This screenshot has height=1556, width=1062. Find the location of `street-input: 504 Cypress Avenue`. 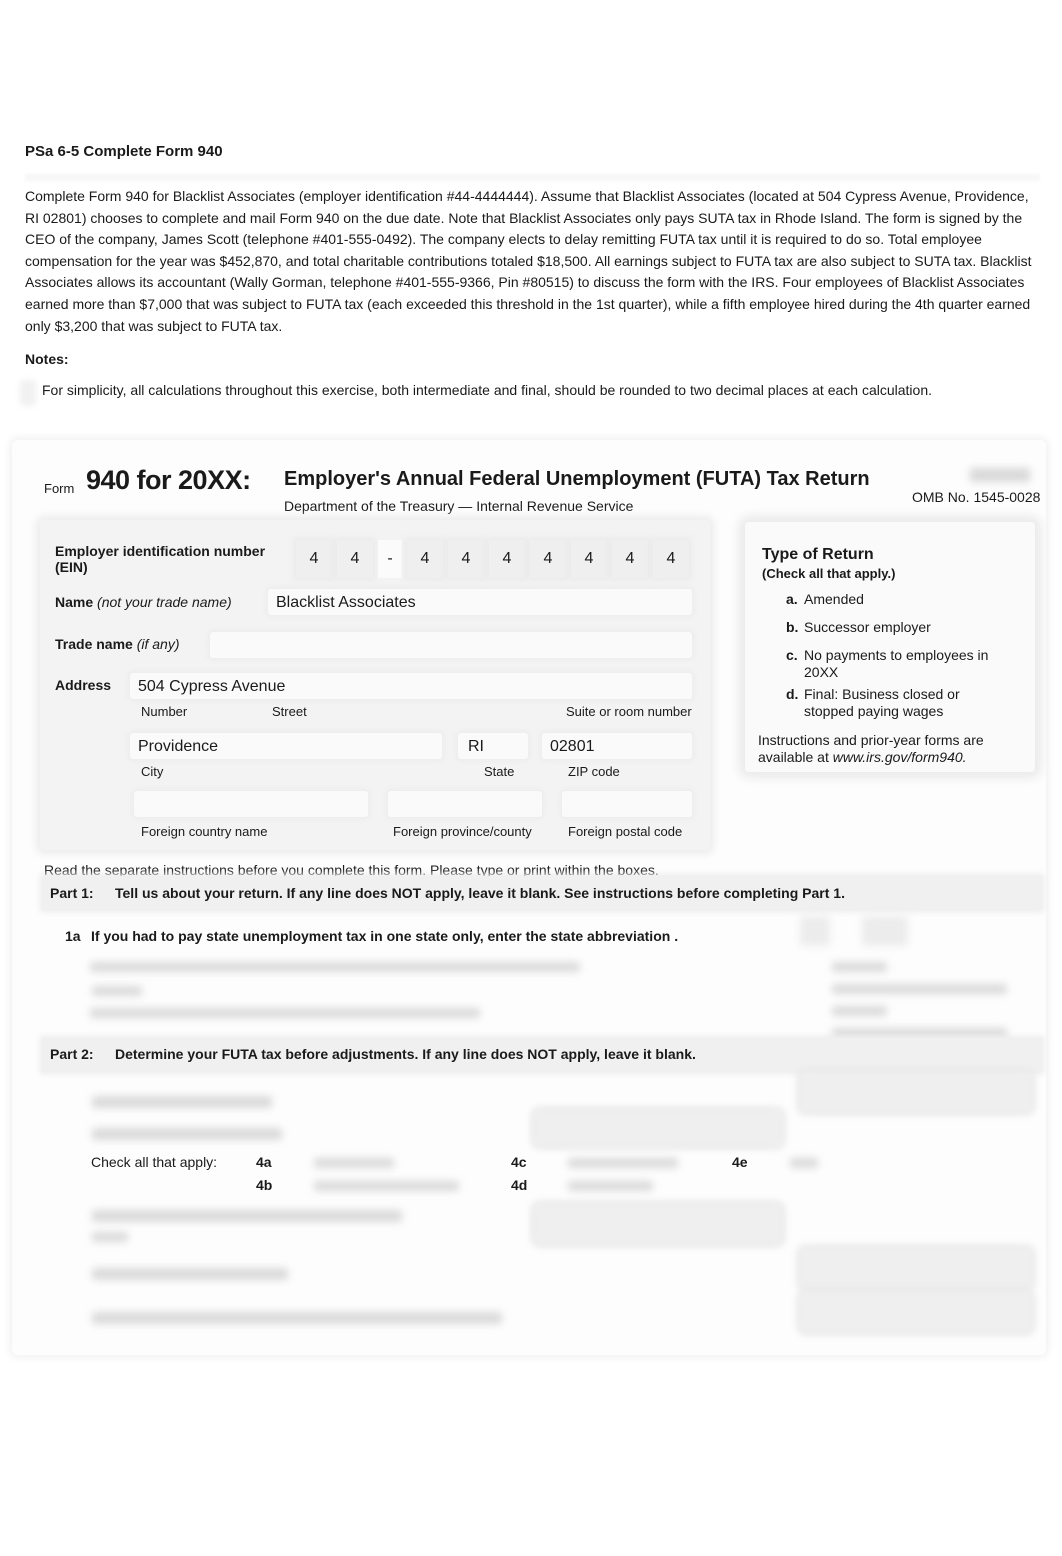

street-input: 504 Cypress Avenue is located at coordinates (411, 686).